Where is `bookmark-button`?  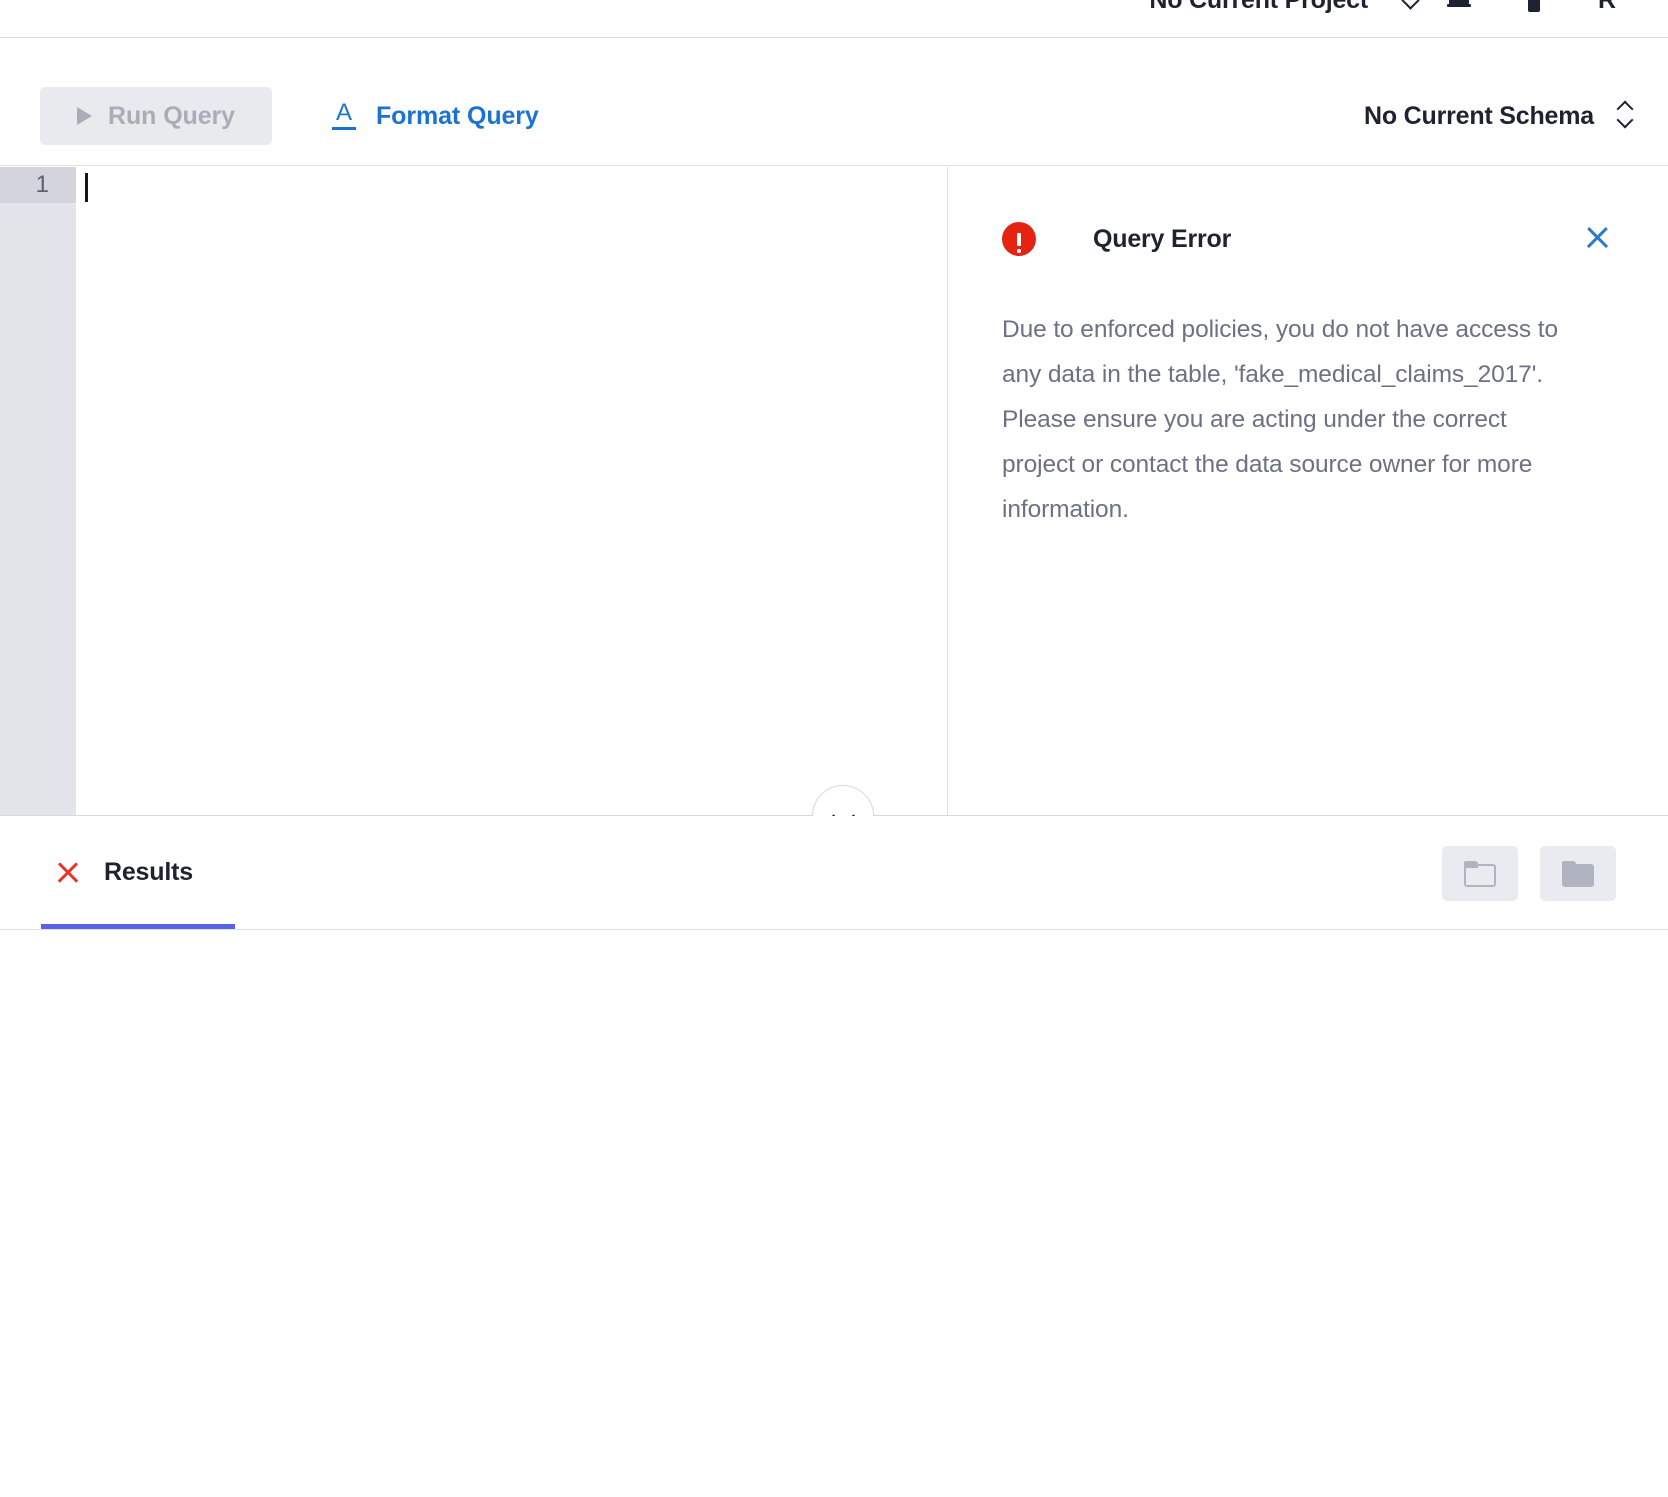 bookmark-button is located at coordinates (1533, 11).